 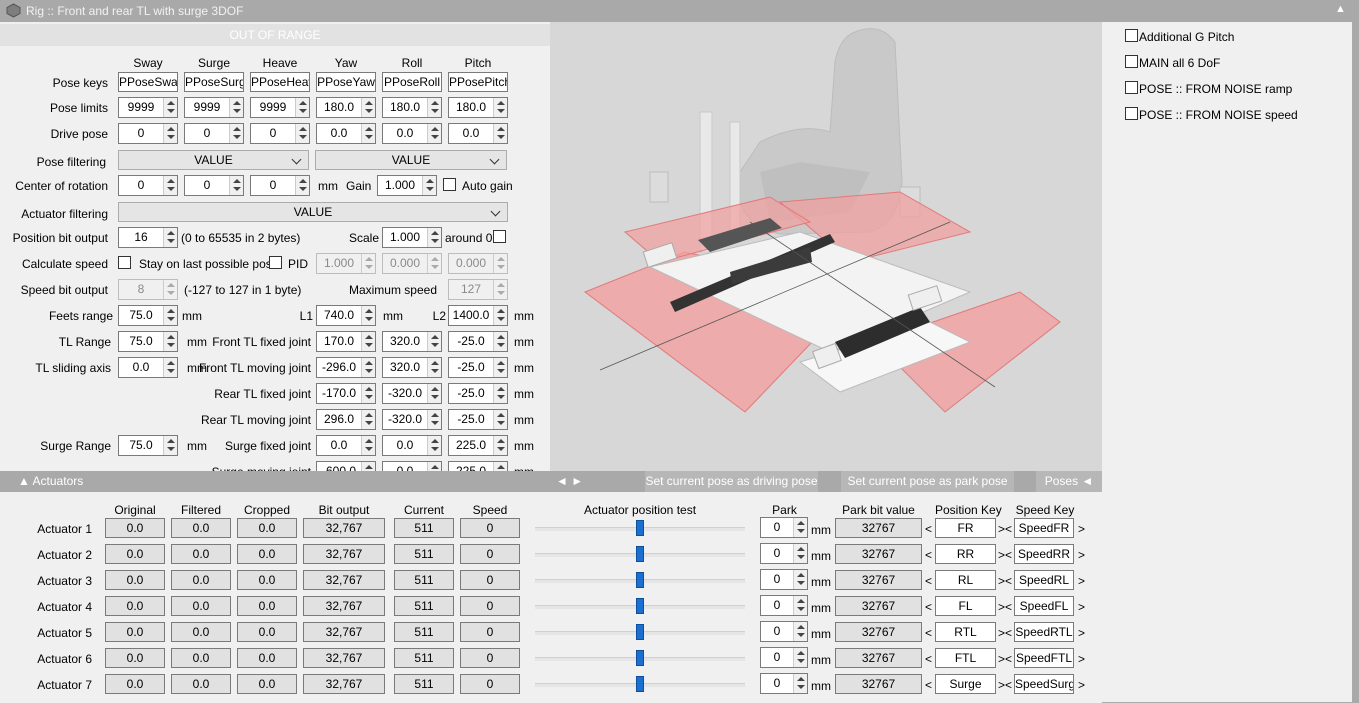 What do you see at coordinates (965, 580) in the screenshot?
I see `position-key-input: RL` at bounding box center [965, 580].